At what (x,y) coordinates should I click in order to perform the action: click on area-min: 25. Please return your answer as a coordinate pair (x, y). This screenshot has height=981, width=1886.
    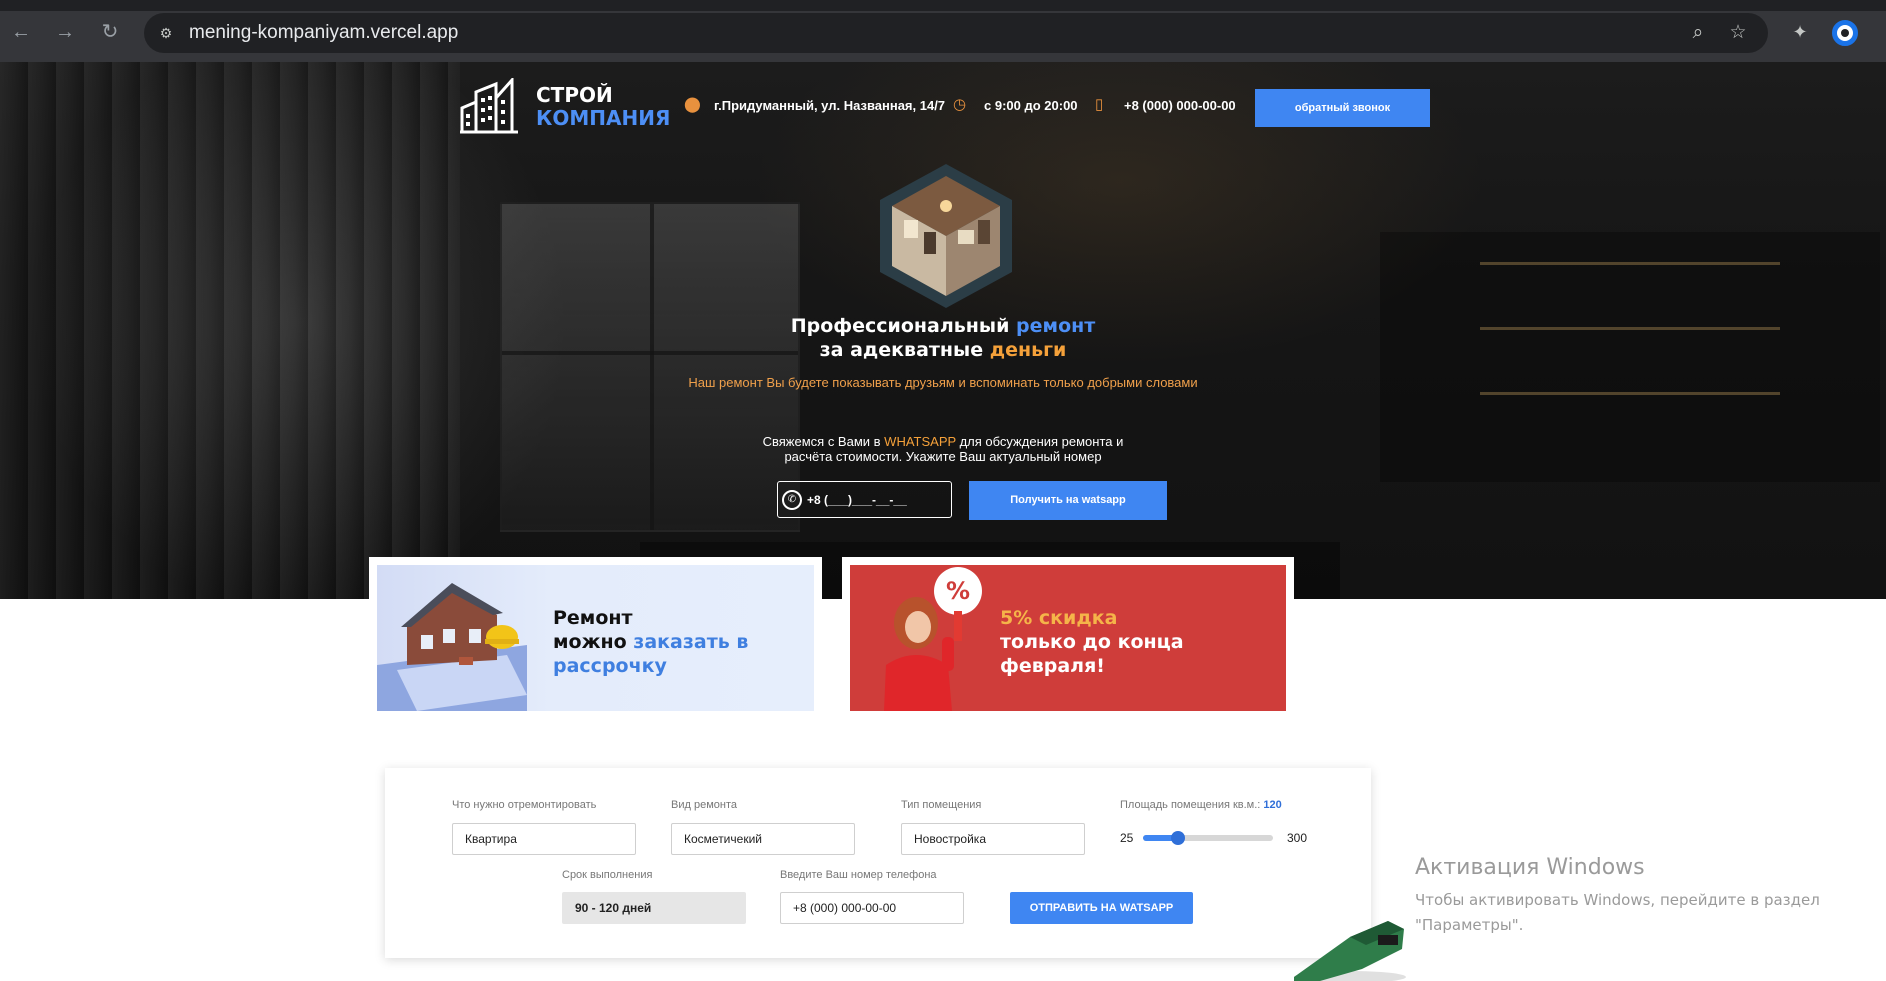
    Looking at the image, I should click on (1127, 838).